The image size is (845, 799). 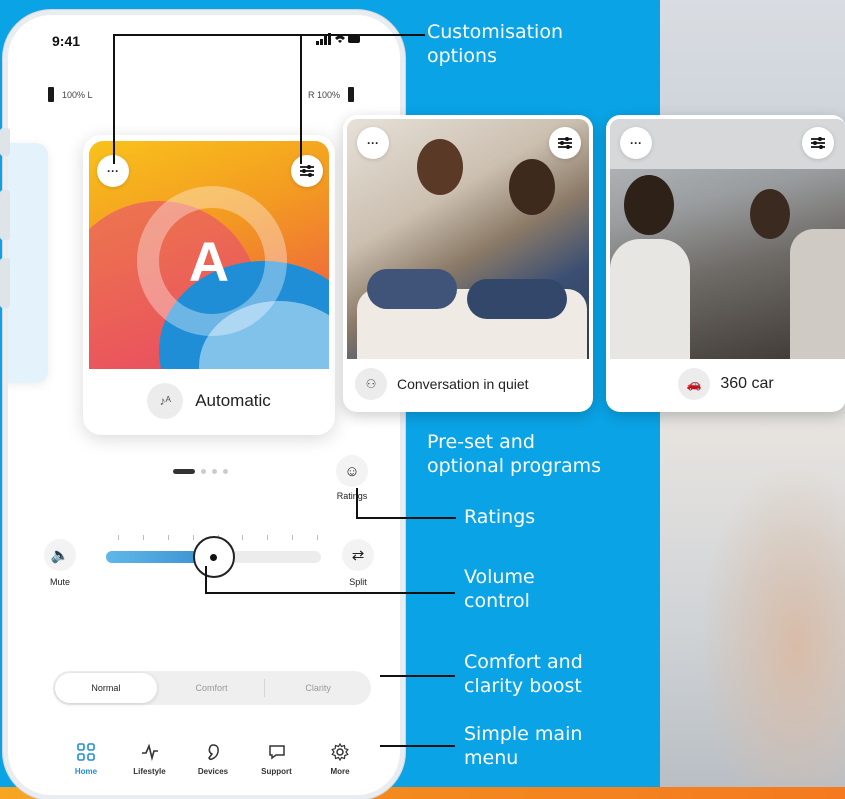 I want to click on battery-left-label: 100% L, so click(x=77, y=94).